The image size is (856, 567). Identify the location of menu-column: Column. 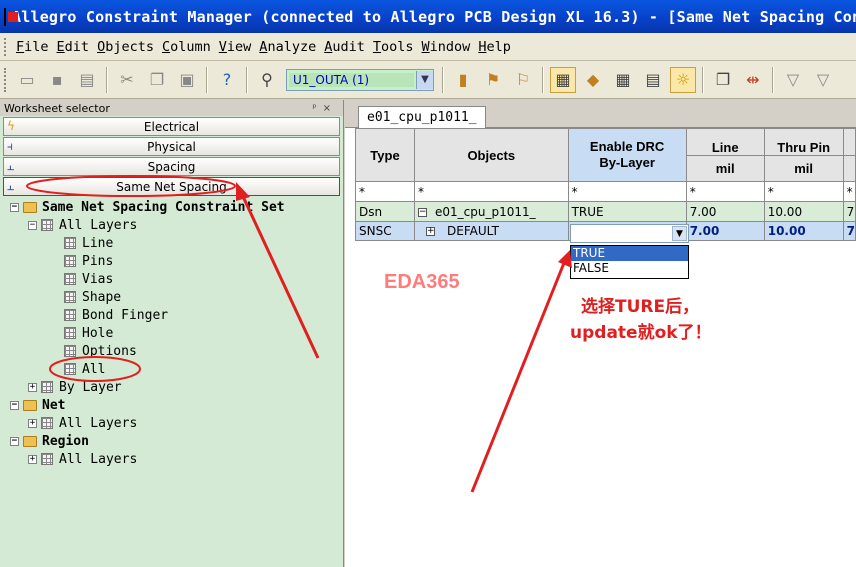
(186, 47).